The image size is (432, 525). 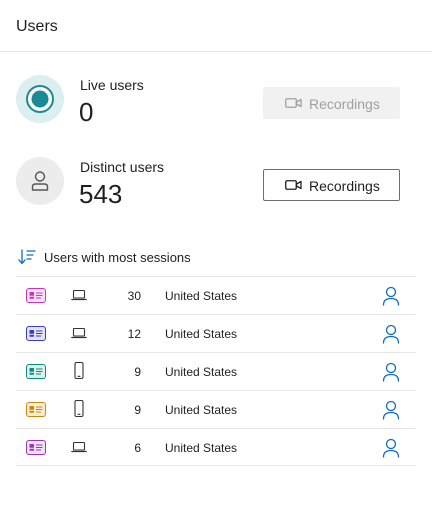 I want to click on live-recordings-button: Recordings, so click(x=331, y=103).